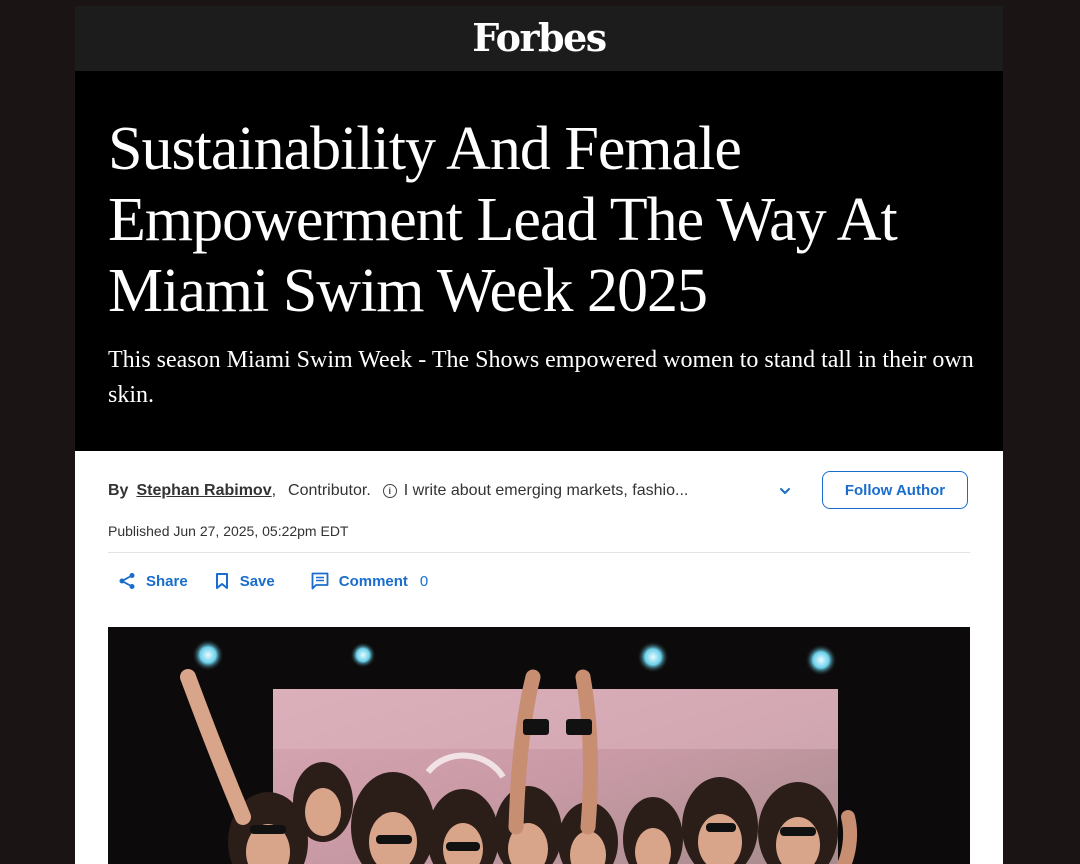 The image size is (1080, 864). What do you see at coordinates (539, 552) in the screenshot?
I see `divider` at bounding box center [539, 552].